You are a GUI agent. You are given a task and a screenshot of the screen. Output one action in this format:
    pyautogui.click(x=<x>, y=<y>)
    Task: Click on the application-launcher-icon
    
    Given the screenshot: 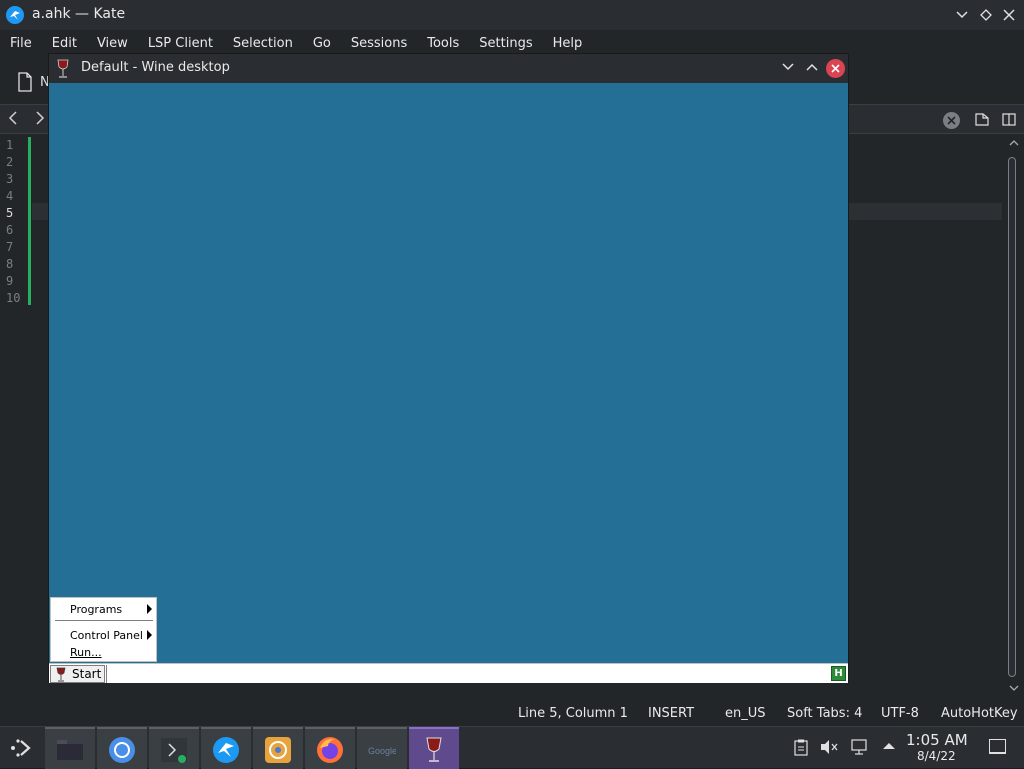 What is the action you would take?
    pyautogui.click(x=21, y=748)
    